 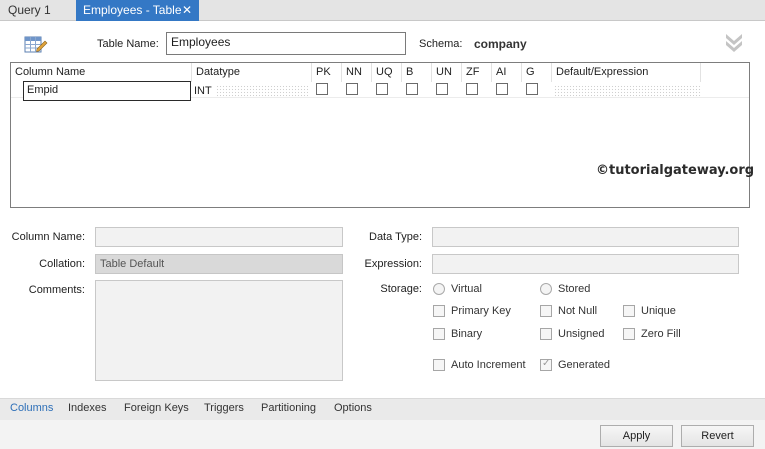 I want to click on un-checkbox, so click(x=442, y=89).